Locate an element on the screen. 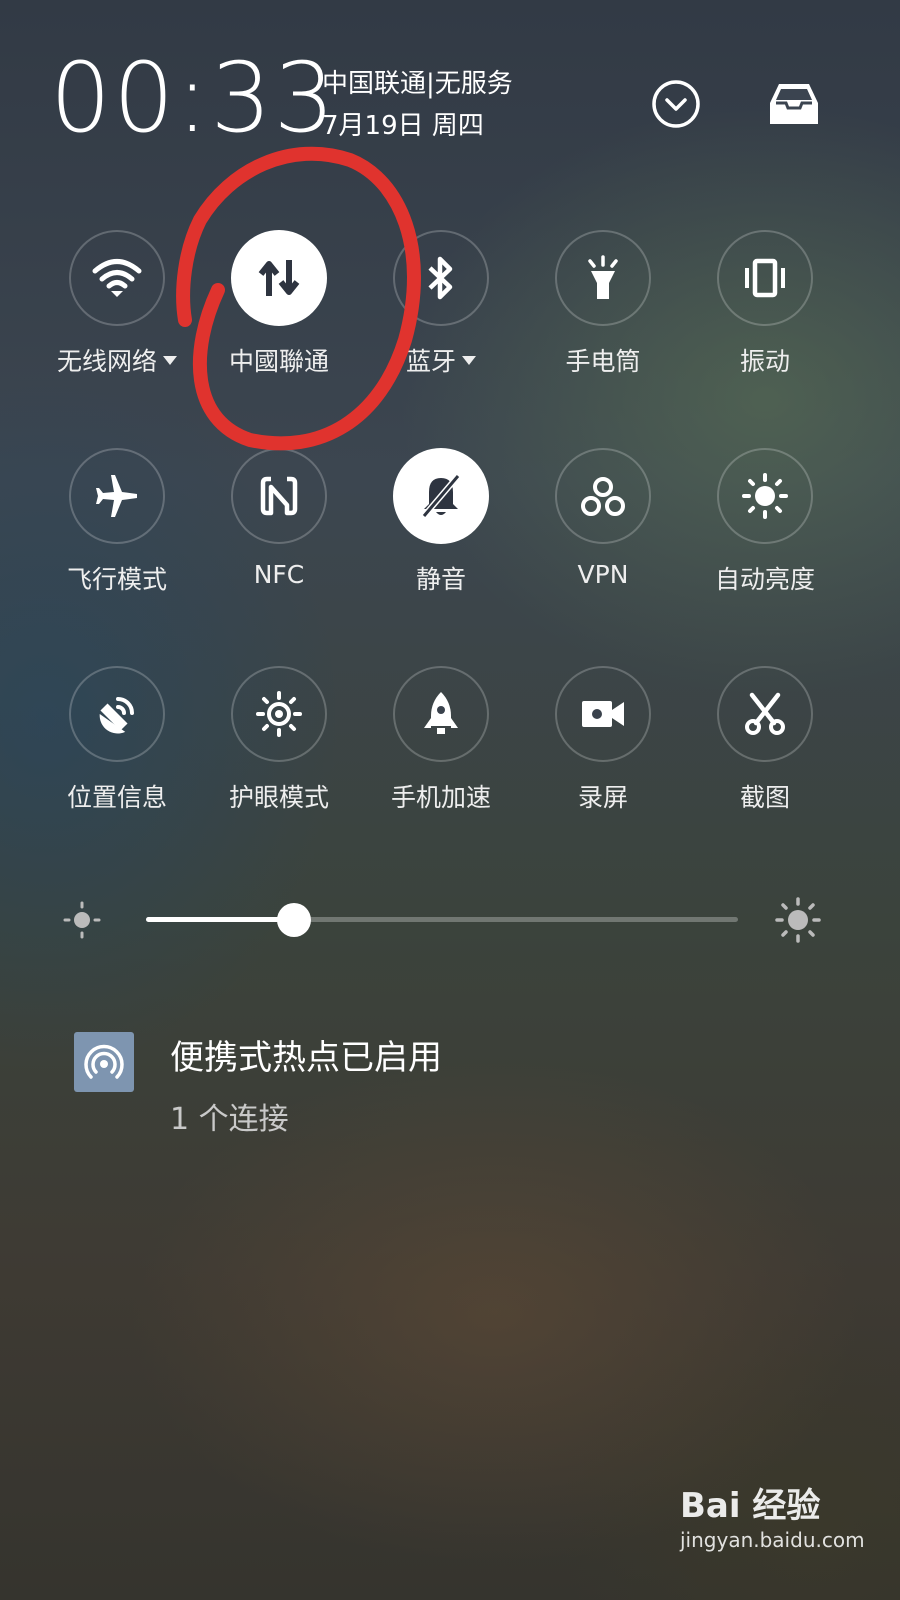 This screenshot has width=900, height=1600. tile-label: 位置信息 is located at coordinates (116, 797).